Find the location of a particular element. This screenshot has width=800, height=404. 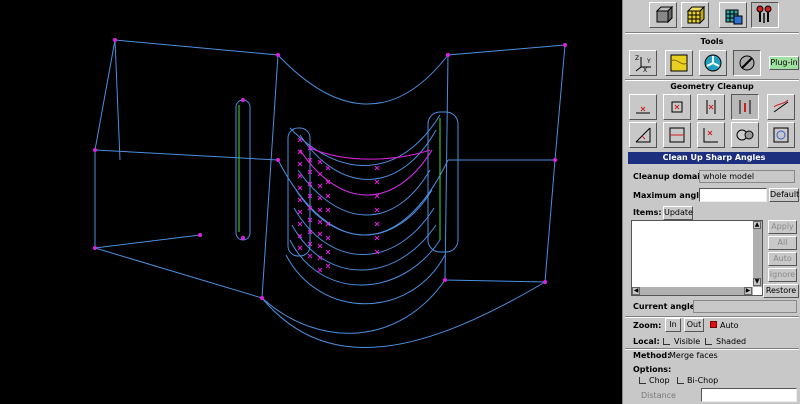

tools-title: Tools is located at coordinates (712, 41).